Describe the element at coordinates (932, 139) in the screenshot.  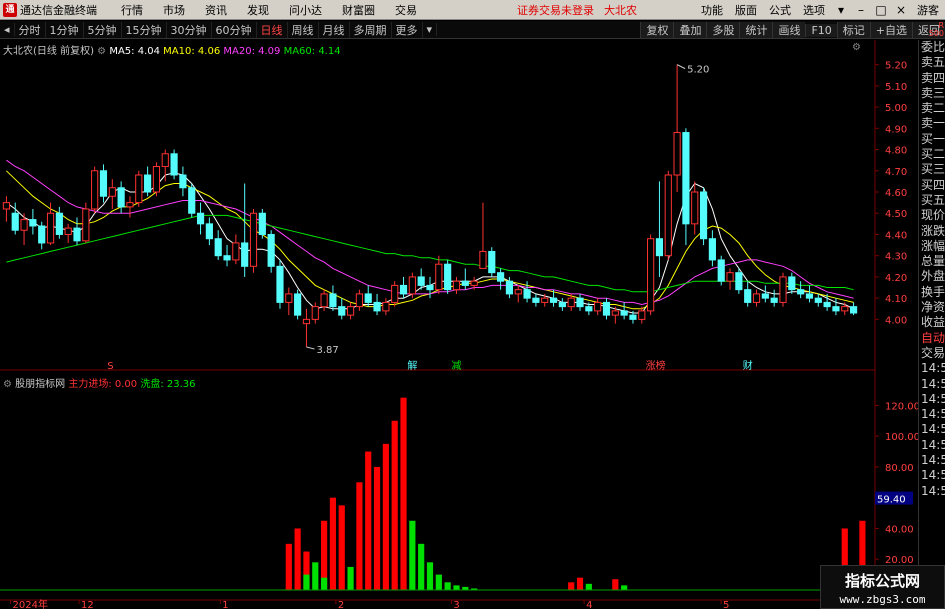
I see `sidebar-item-6: 买一` at that location.